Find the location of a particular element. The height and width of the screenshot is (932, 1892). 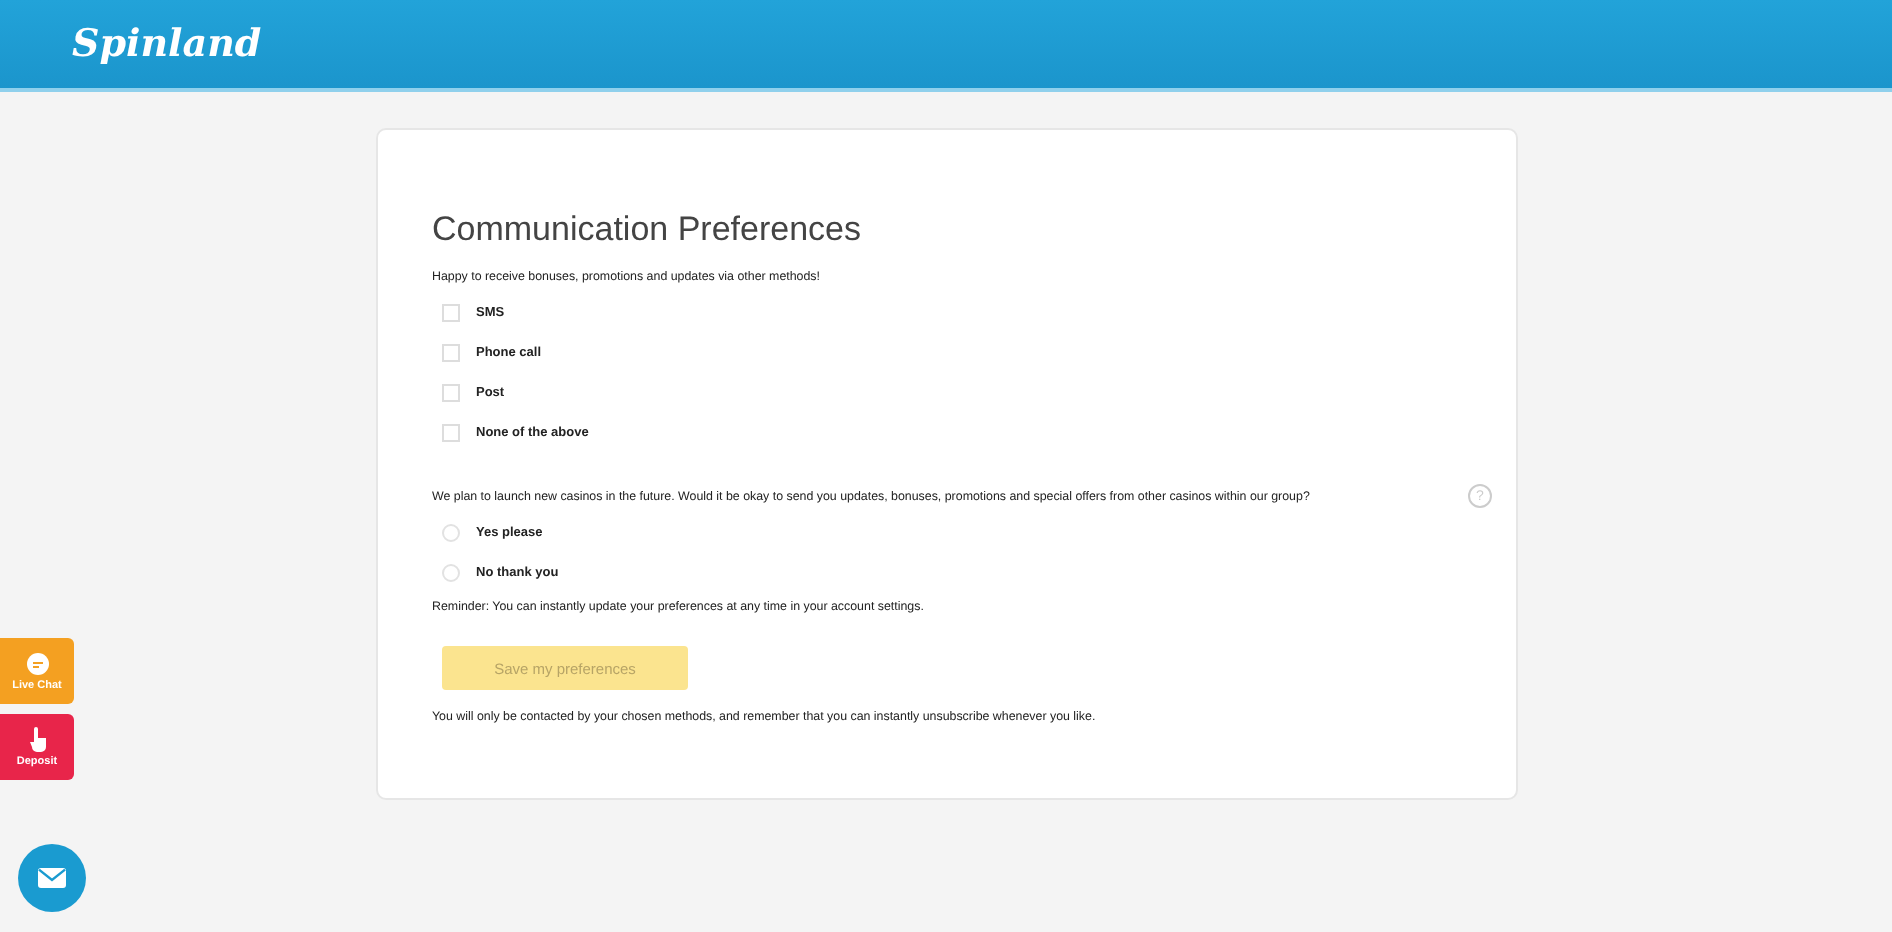

hand-icon is located at coordinates (37, 739).